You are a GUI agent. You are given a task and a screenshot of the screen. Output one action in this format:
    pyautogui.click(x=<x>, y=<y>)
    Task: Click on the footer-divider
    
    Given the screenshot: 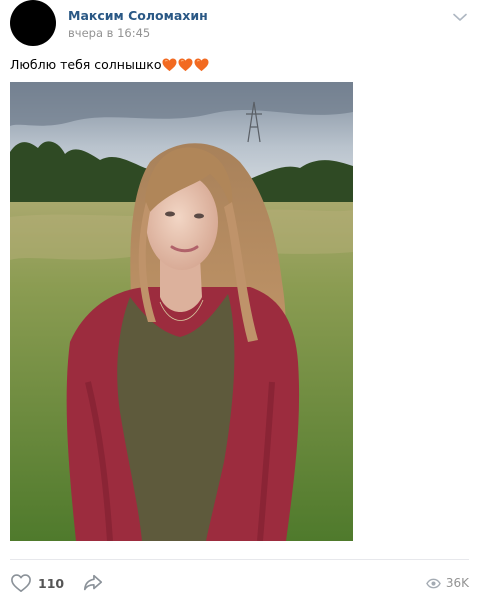 What is the action you would take?
    pyautogui.click(x=239, y=559)
    